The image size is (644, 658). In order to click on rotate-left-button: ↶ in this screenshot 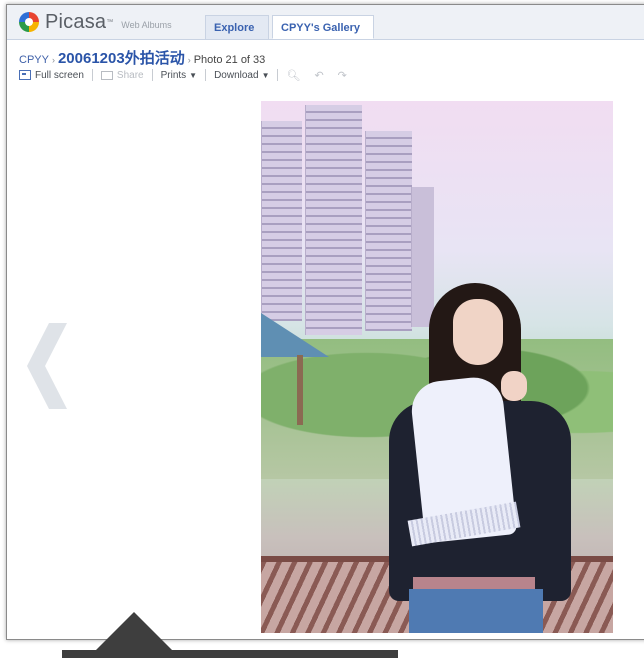, I will do `click(318, 75)`.